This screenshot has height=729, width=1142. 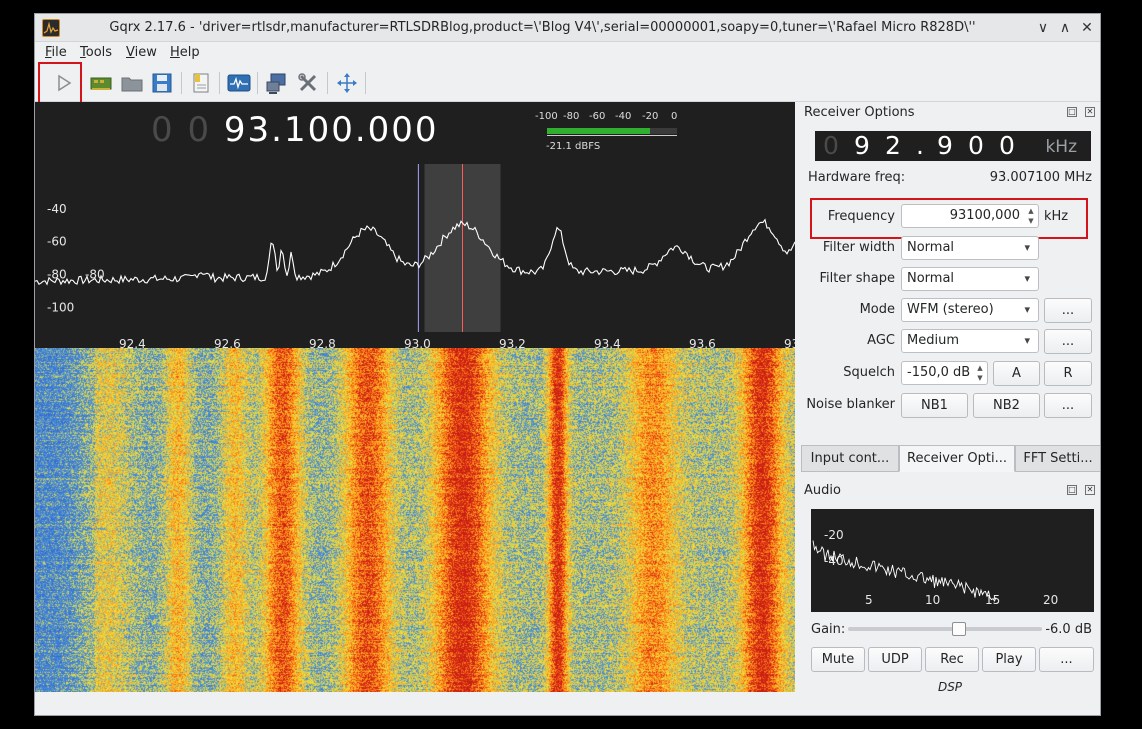 What do you see at coordinates (1056, 216) in the screenshot?
I see `frequency-unit: kHz` at bounding box center [1056, 216].